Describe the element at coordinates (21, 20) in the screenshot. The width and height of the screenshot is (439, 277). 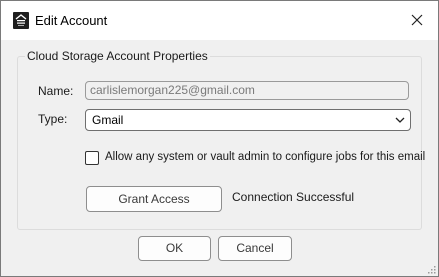
I see `storage-server-icon` at that location.